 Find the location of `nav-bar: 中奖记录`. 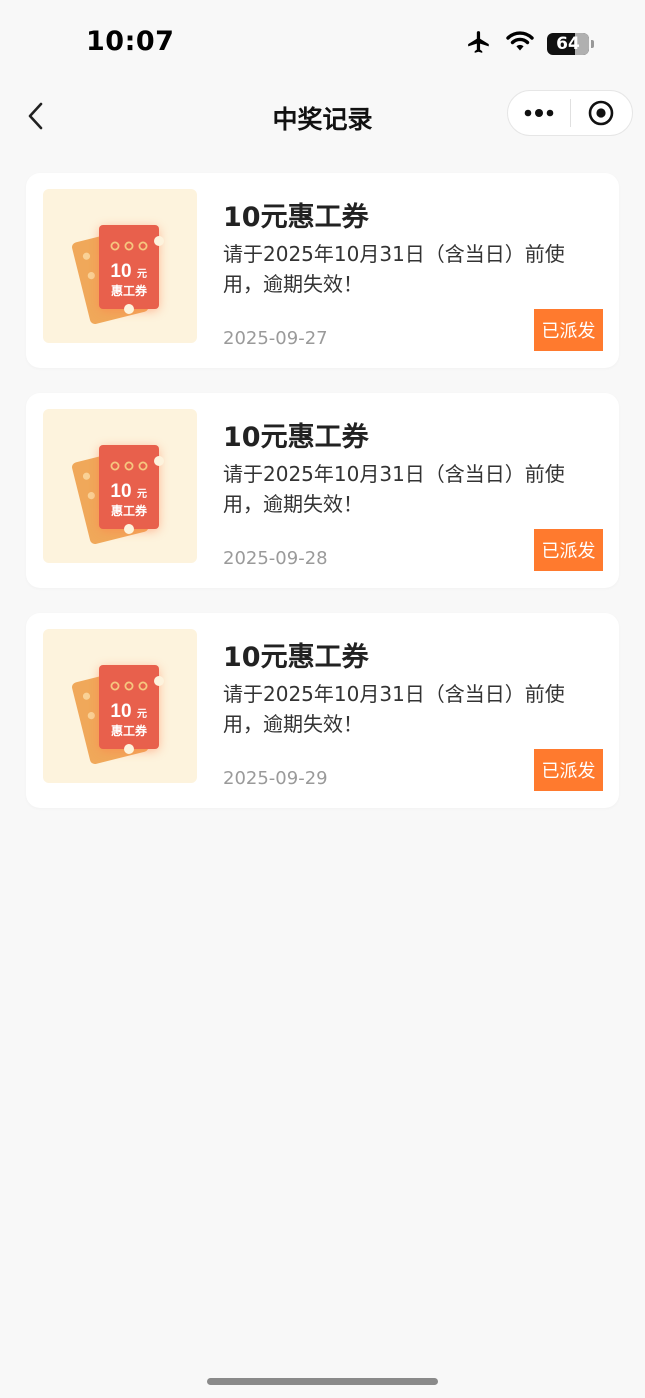

nav-bar: 中奖记录 is located at coordinates (322, 116).